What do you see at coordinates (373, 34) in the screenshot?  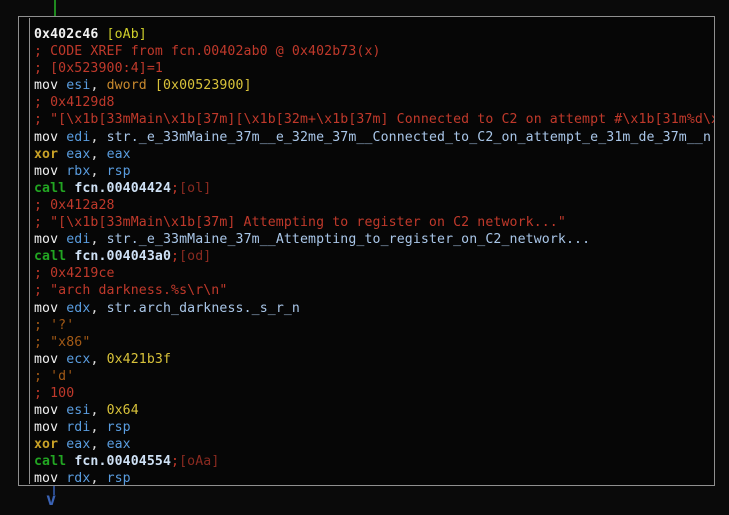 I see `block-header-line: 0x402c46 [oAb]` at bounding box center [373, 34].